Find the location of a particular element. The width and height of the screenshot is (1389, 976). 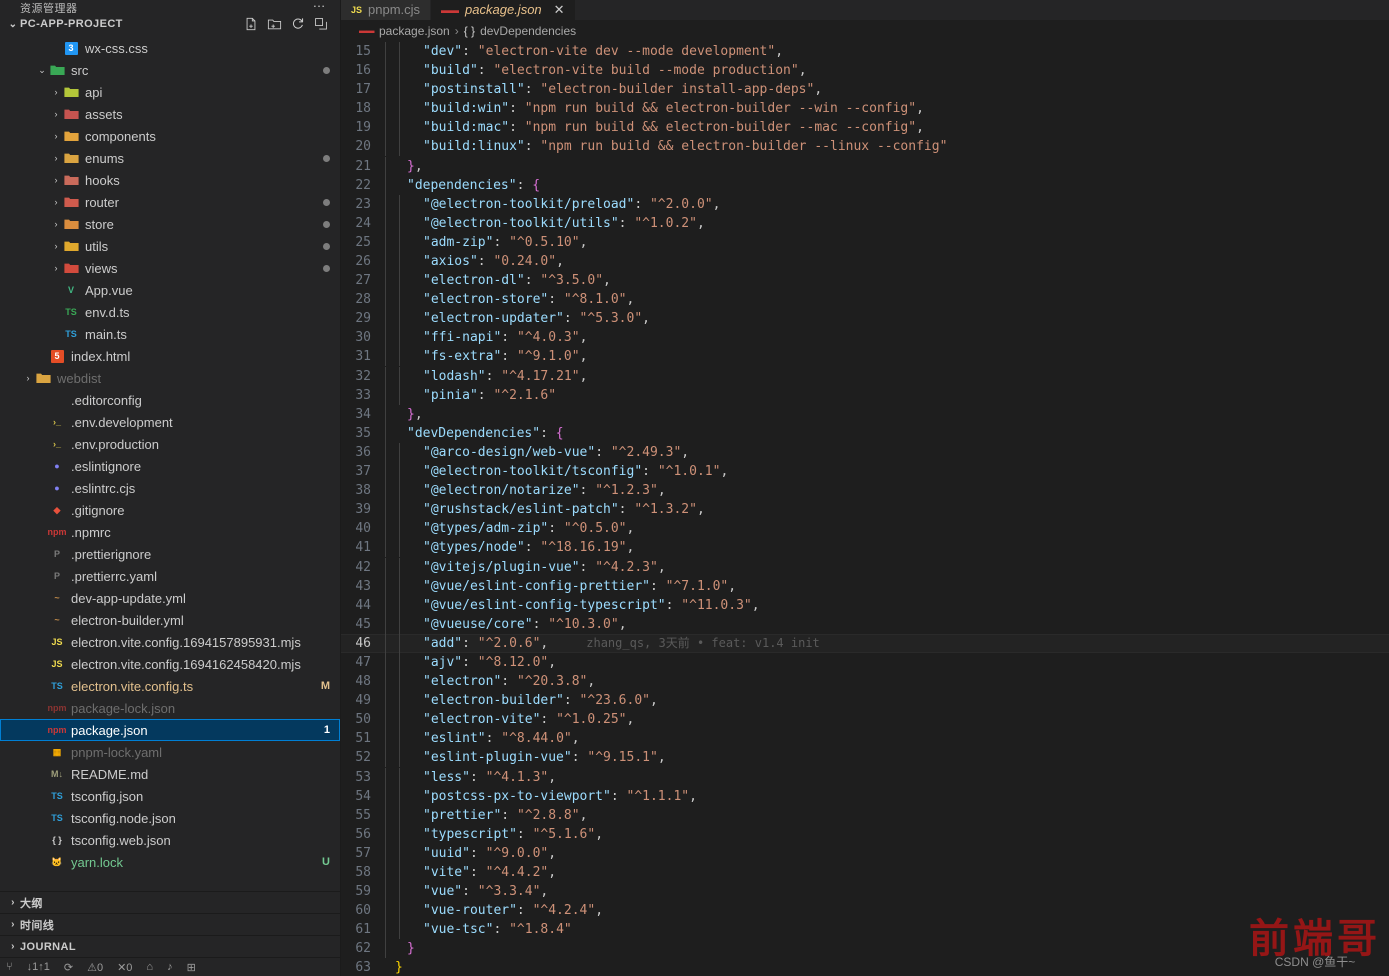

tree-item: ◆ .gitignore is located at coordinates (170, 510).